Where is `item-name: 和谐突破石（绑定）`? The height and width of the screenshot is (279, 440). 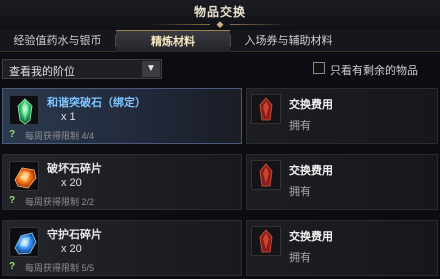 item-name: 和谐突破石（绑定） is located at coordinates (96, 103).